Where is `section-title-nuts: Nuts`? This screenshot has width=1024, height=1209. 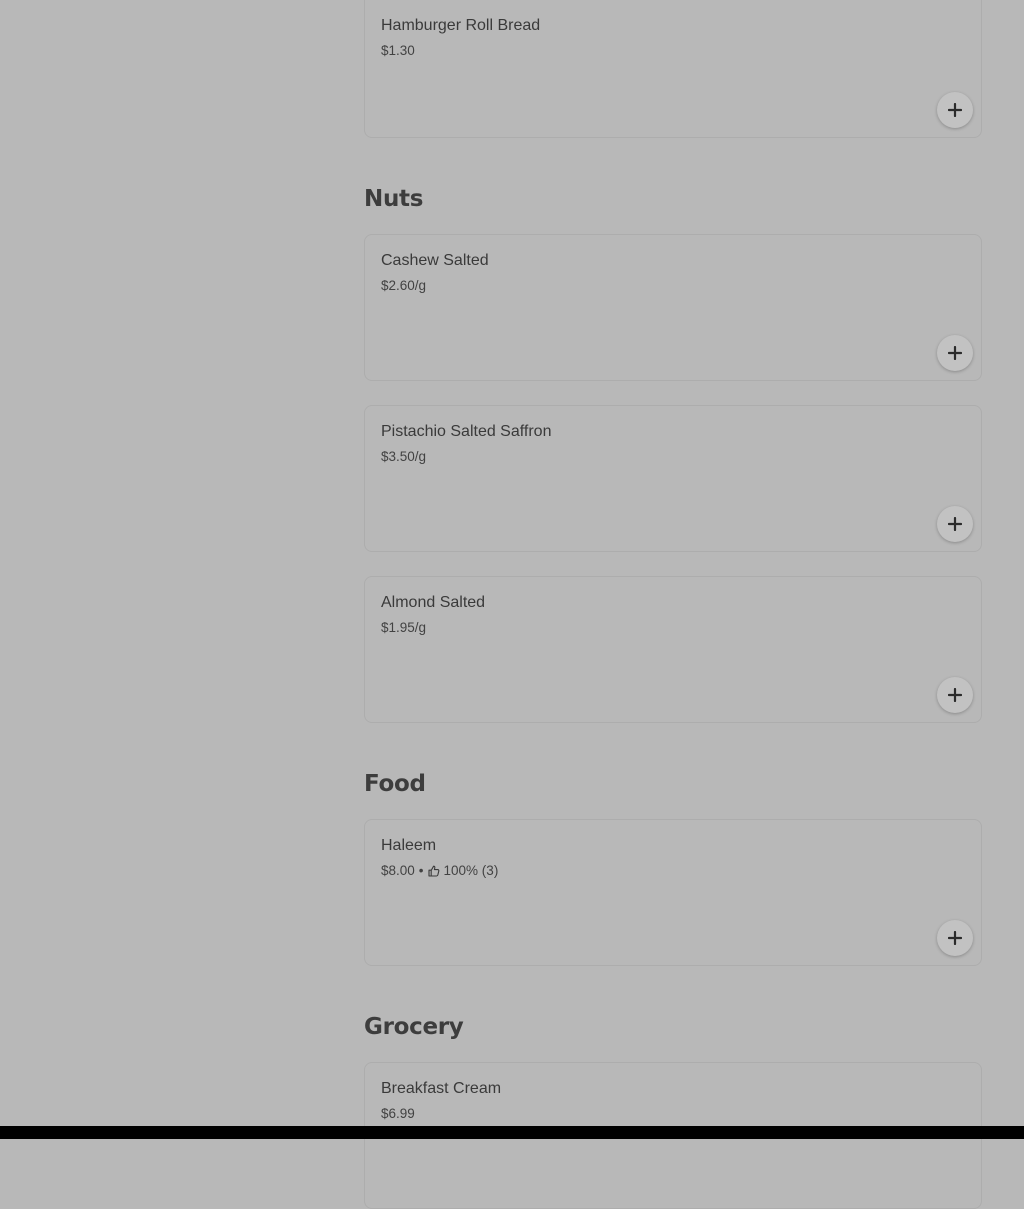
section-title-nuts: Nuts is located at coordinates (394, 199).